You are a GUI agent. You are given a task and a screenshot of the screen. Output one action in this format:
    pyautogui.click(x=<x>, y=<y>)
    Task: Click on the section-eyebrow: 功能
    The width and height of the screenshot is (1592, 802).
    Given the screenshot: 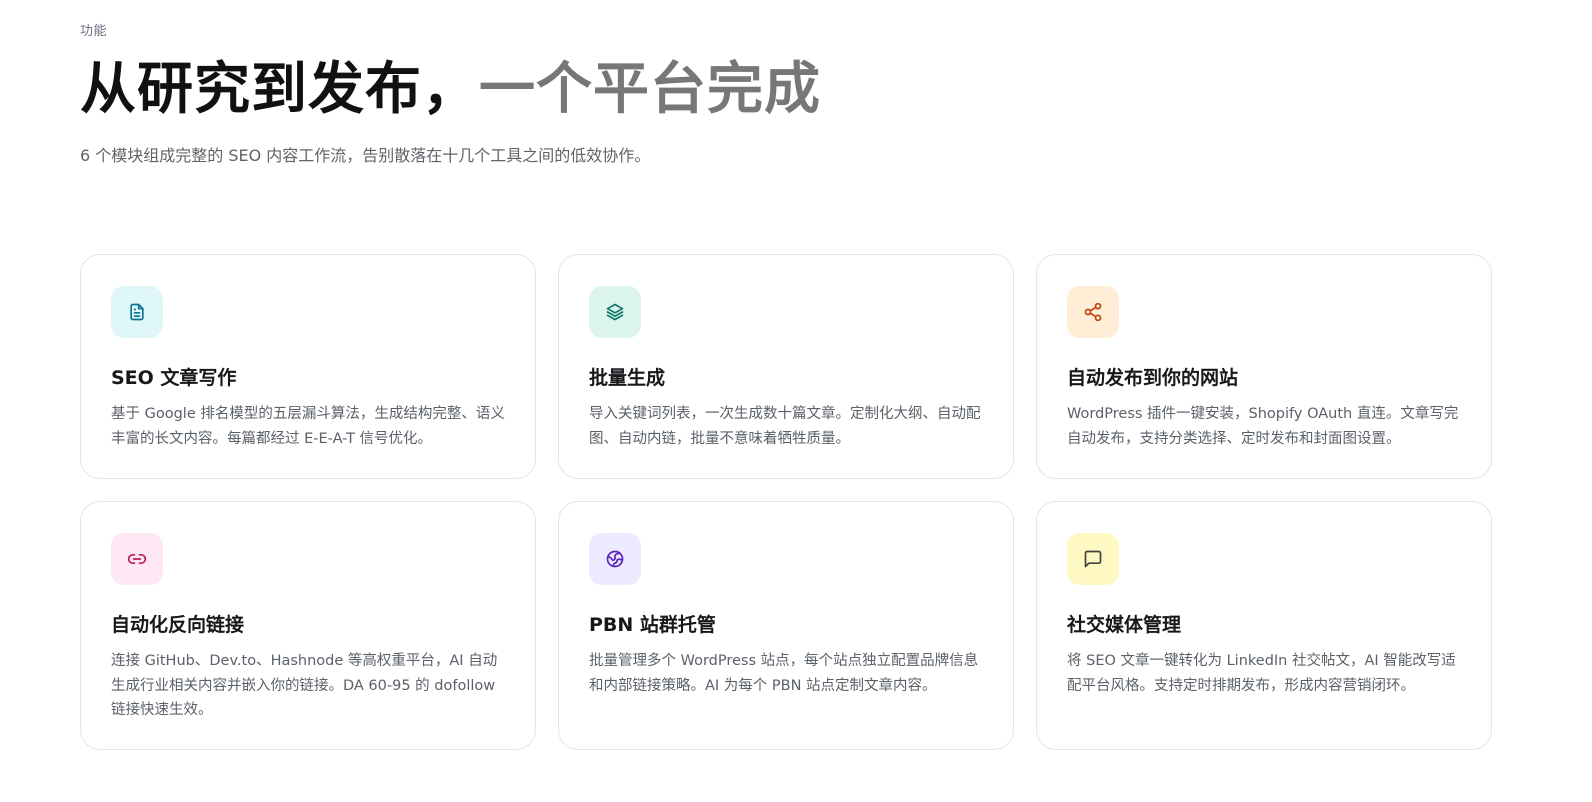 What is the action you would take?
    pyautogui.click(x=94, y=31)
    